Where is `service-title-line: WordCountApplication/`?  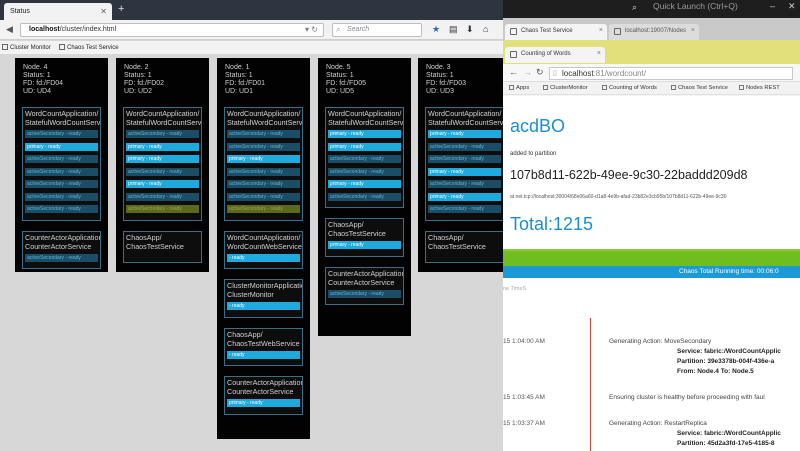 service-title-line: WordCountApplication/ is located at coordinates (365, 113).